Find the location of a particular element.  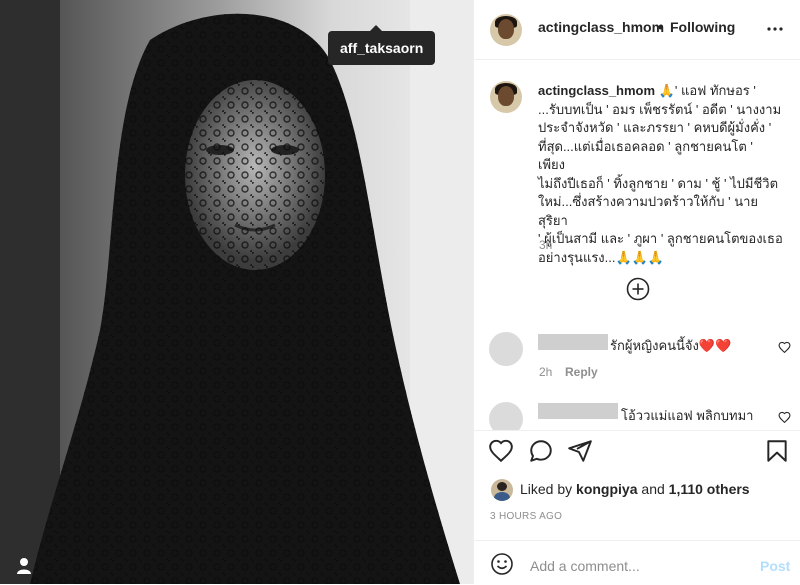

post-header: actingclass_hmom • Following is located at coordinates (637, 30).